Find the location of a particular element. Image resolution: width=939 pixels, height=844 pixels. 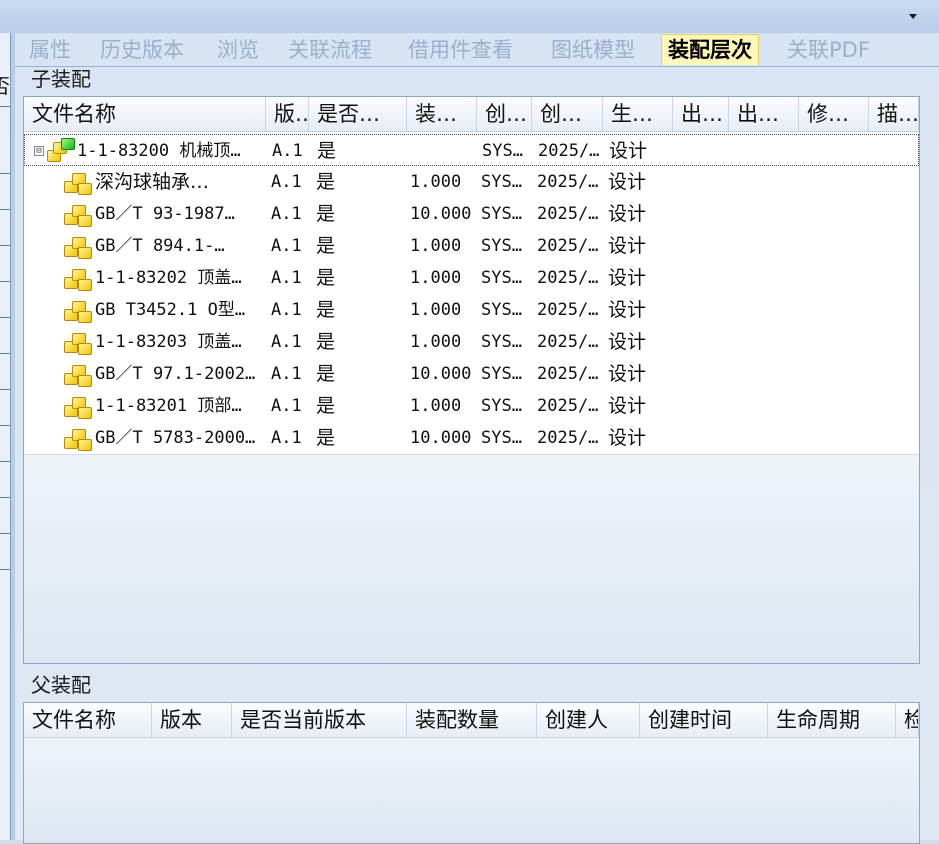

tab-strip: 属性 历史版本 浏览 关联流程 借用件查看 图纸模型 装配层次 关联PDF is located at coordinates (477, 50).